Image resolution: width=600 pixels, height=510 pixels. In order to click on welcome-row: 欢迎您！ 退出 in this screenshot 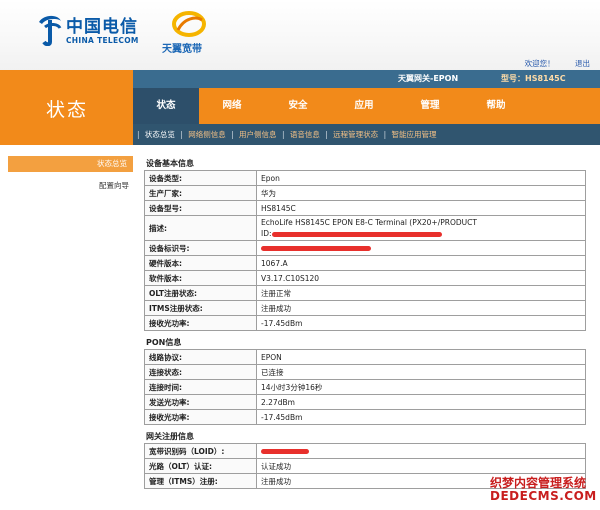, I will do `click(548, 63)`.